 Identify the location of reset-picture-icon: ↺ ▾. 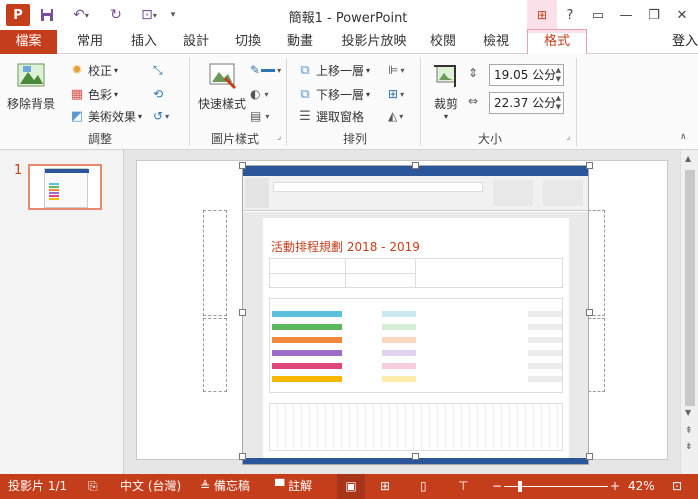
(161, 116).